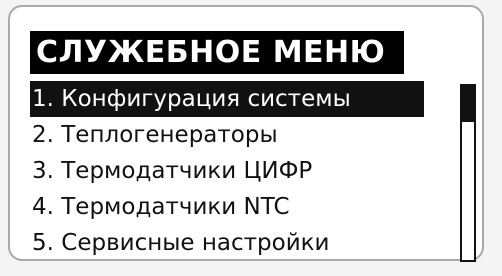  What do you see at coordinates (230, 207) in the screenshot?
I see `menu-item-ntc-temperature-sensors: 4. Термодатчики NTC` at bounding box center [230, 207].